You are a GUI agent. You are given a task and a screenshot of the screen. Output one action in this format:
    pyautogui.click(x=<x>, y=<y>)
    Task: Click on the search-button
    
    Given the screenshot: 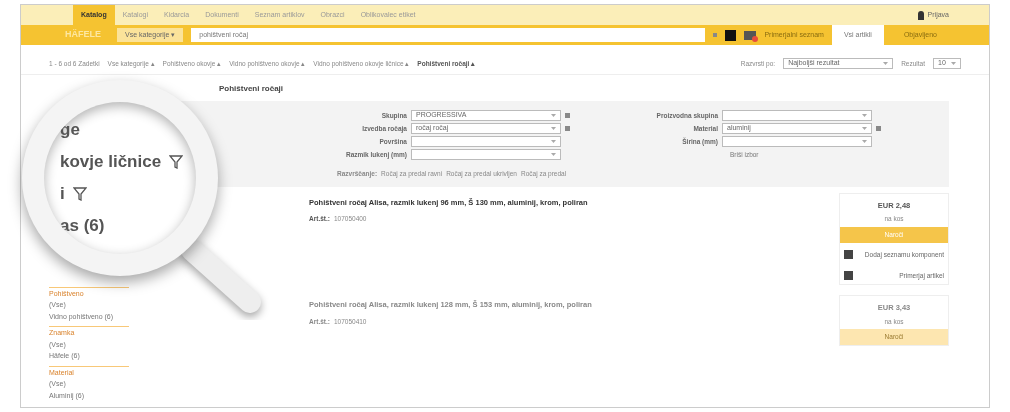 What is the action you would take?
    pyautogui.click(x=731, y=35)
    